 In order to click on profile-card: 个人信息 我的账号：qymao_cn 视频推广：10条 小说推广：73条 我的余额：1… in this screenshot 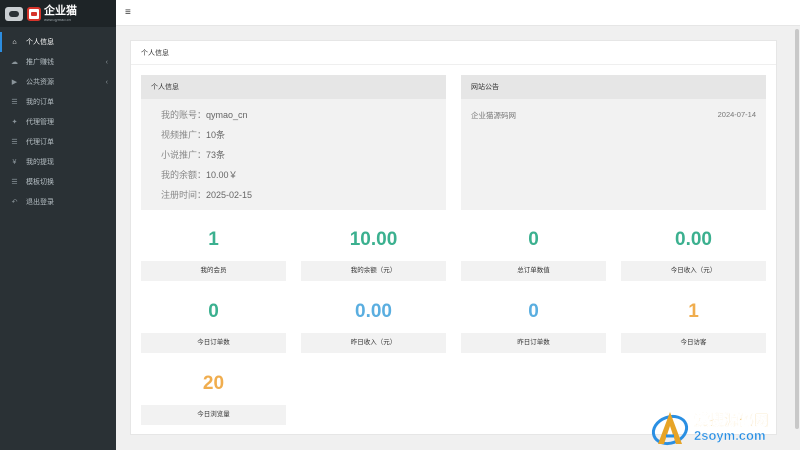, I will do `click(293, 142)`.